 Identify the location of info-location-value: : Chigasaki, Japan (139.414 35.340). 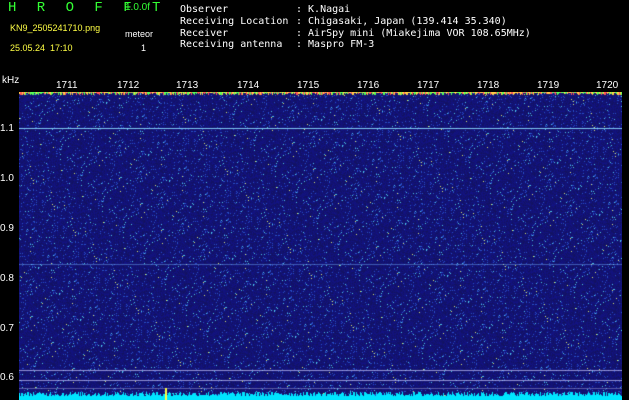
(401, 21).